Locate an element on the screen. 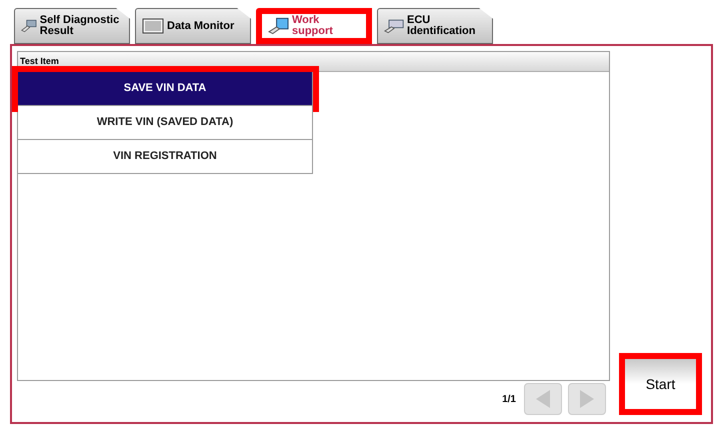  right-triangle-icon is located at coordinates (587, 399).